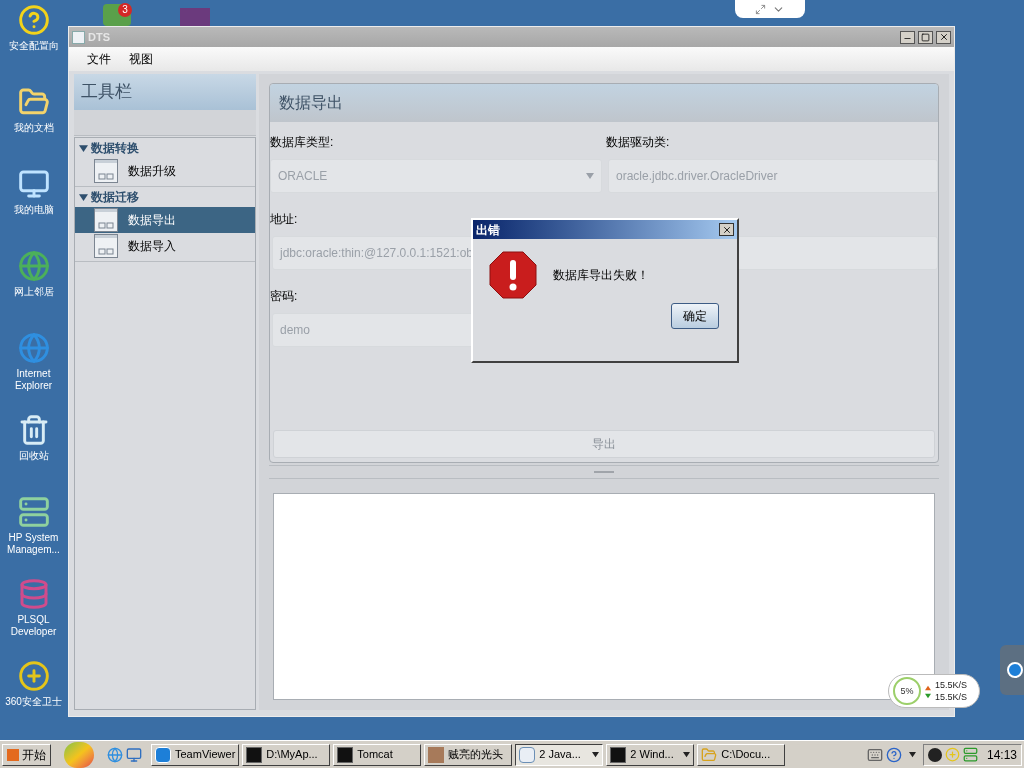 This screenshot has height=768, width=1024. I want to click on start-button: 开始, so click(26, 754).